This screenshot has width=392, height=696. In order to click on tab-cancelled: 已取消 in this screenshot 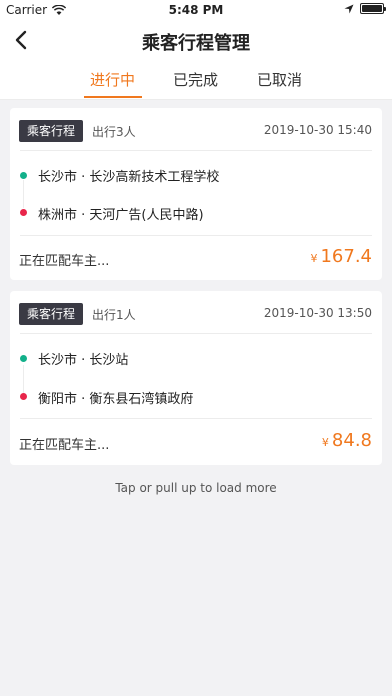, I will do `click(279, 79)`.